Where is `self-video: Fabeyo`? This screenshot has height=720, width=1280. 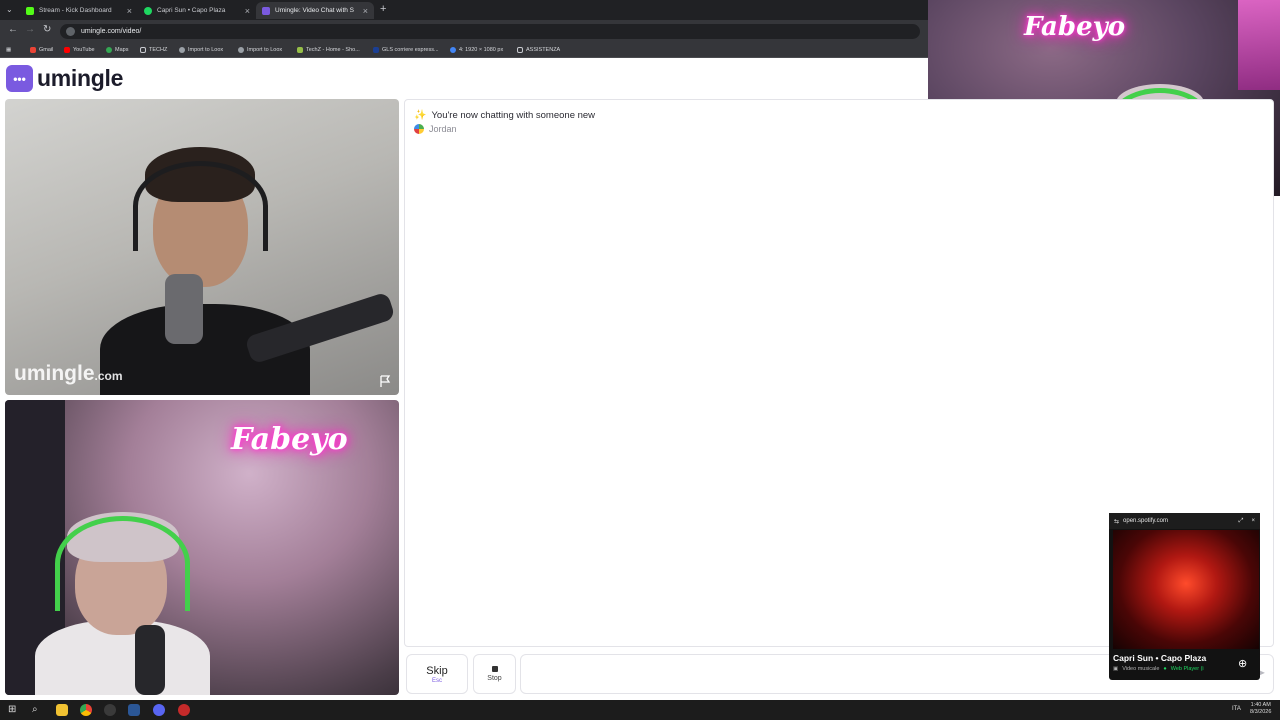
self-video: Fabeyo is located at coordinates (202, 547).